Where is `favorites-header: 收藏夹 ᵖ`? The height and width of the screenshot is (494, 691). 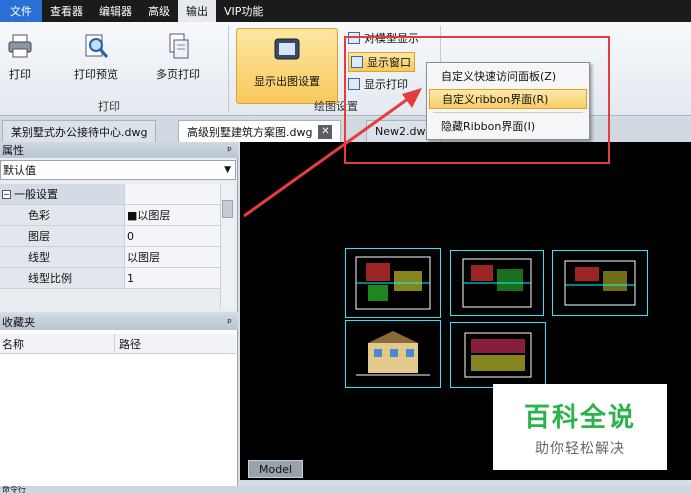 favorites-header: 收藏夹 ᵖ is located at coordinates (119, 322).